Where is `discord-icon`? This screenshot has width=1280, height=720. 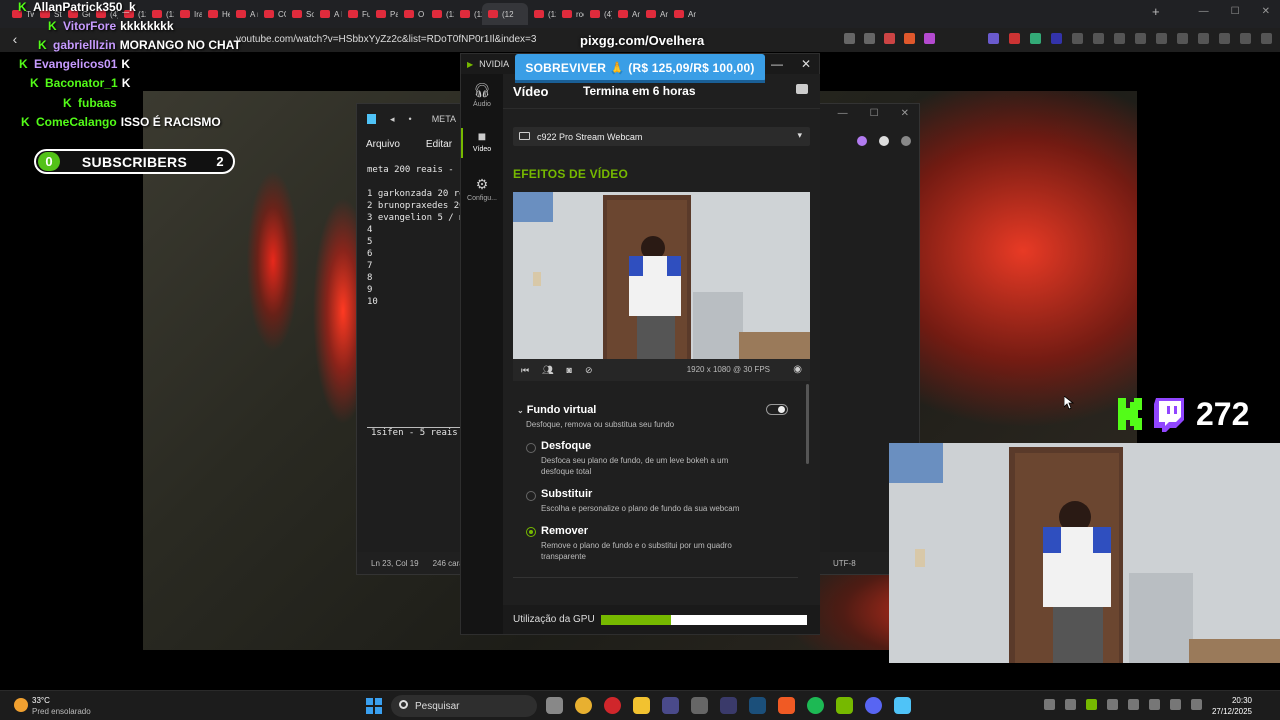 discord-icon is located at coordinates (873, 705).